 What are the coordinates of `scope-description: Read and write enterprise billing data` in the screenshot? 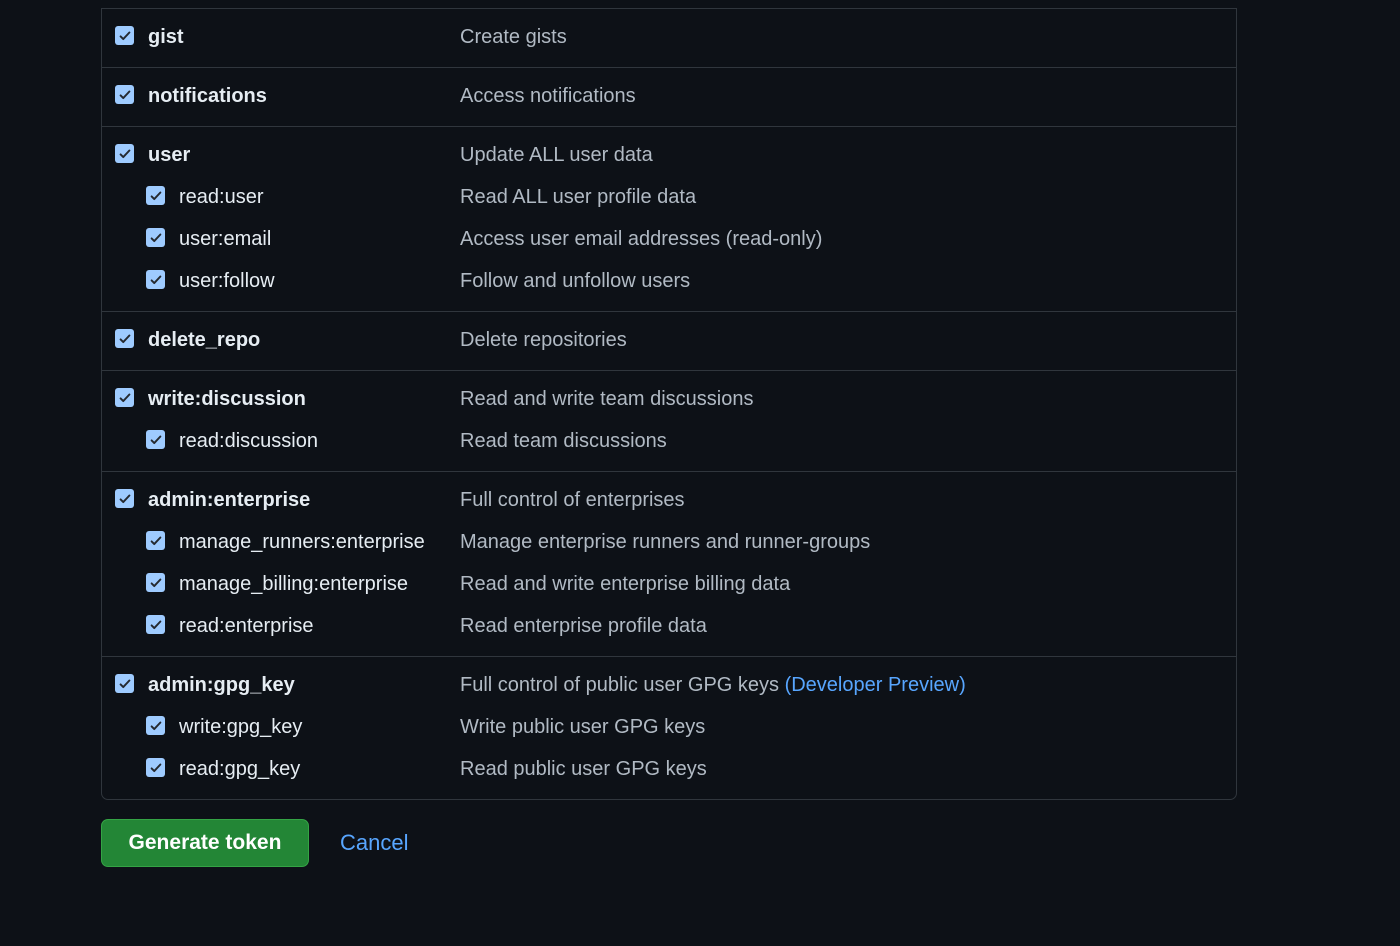 It's located at (625, 584).